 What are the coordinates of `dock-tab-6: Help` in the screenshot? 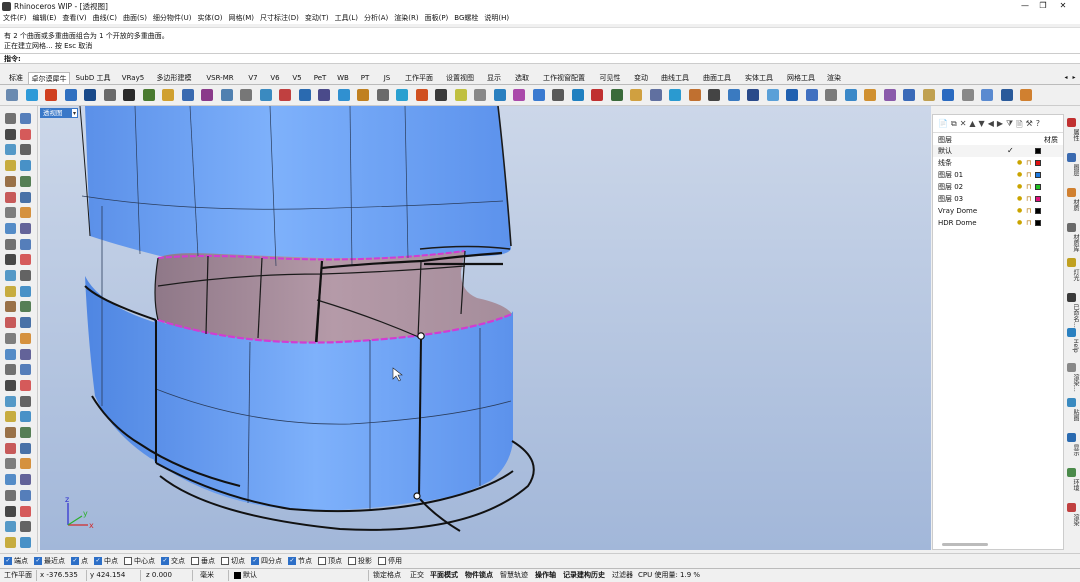 It's located at (1072, 346).